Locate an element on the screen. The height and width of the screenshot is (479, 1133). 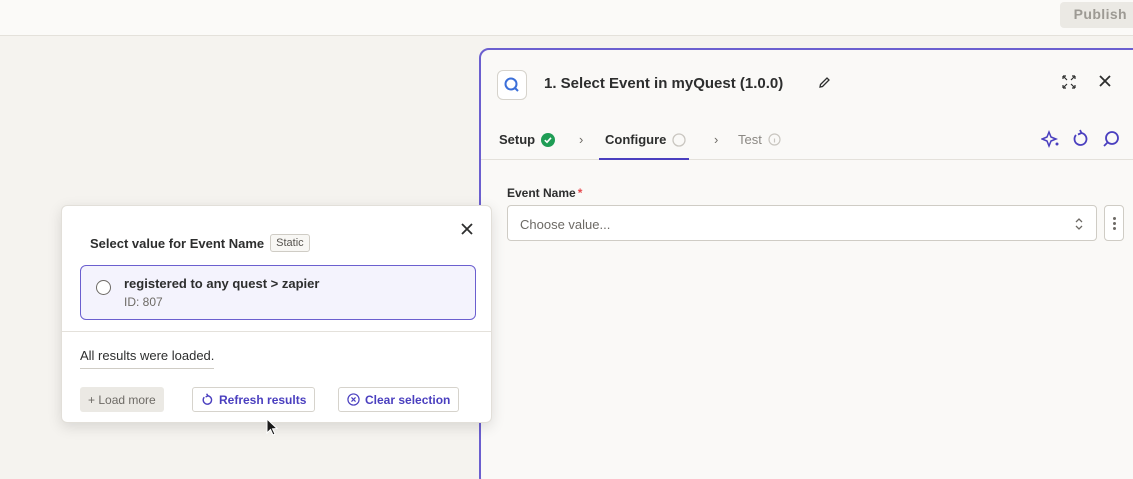
active-tab-indicator is located at coordinates (644, 159).